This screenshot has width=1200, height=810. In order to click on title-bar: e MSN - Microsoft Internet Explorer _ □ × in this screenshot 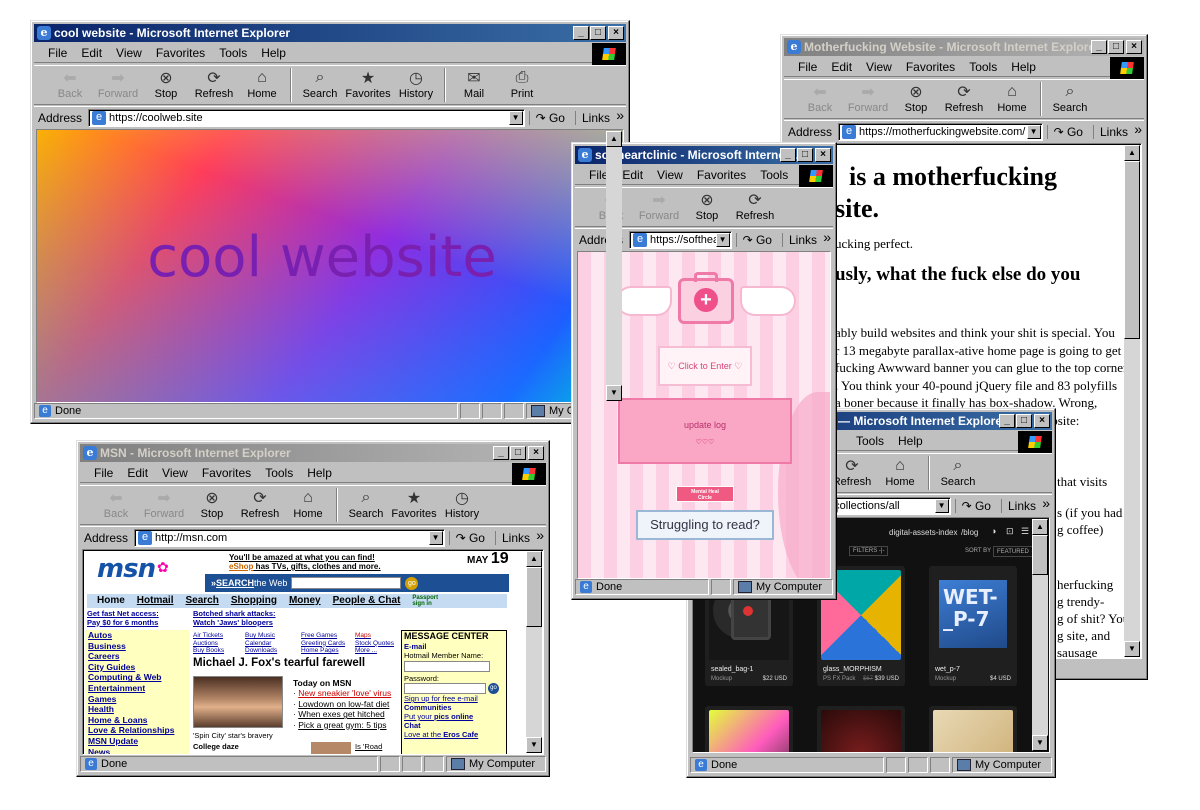, I will do `click(313, 453)`.